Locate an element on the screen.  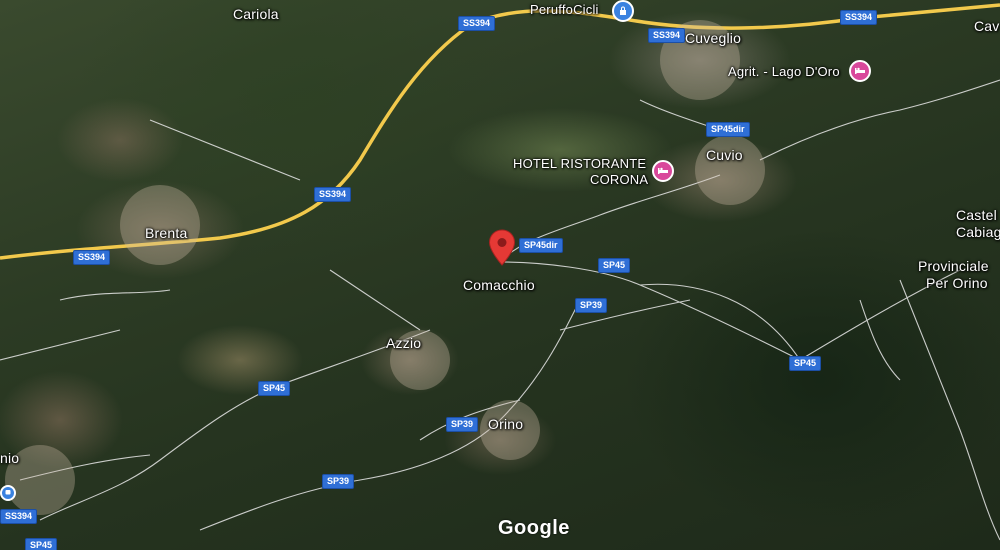
place-label-per-orino: Per Orino is located at coordinates (957, 283).